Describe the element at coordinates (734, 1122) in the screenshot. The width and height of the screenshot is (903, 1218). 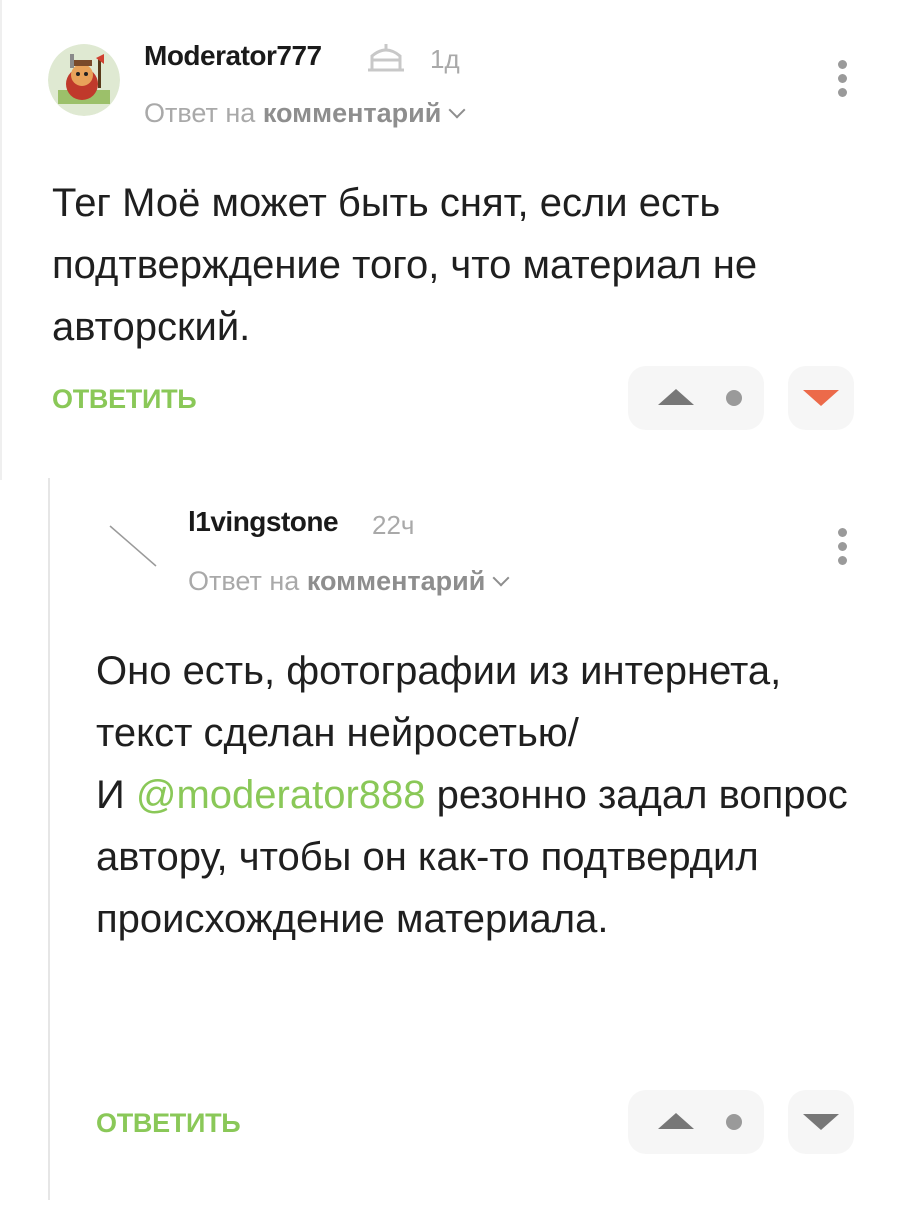
I see `rating-hidden-dot` at that location.